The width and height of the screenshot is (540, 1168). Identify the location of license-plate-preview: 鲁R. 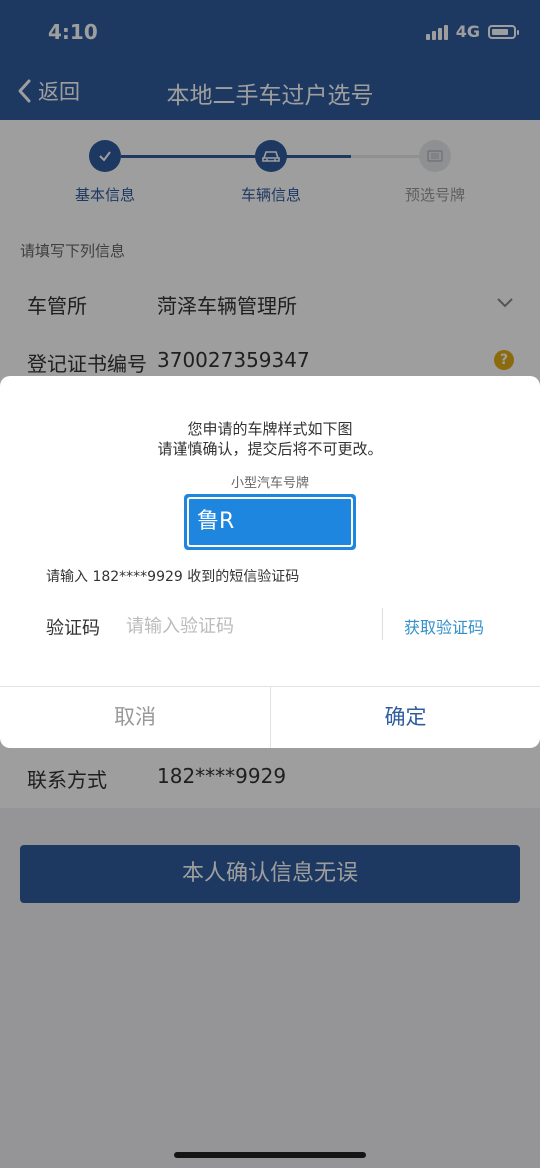
(270, 522).